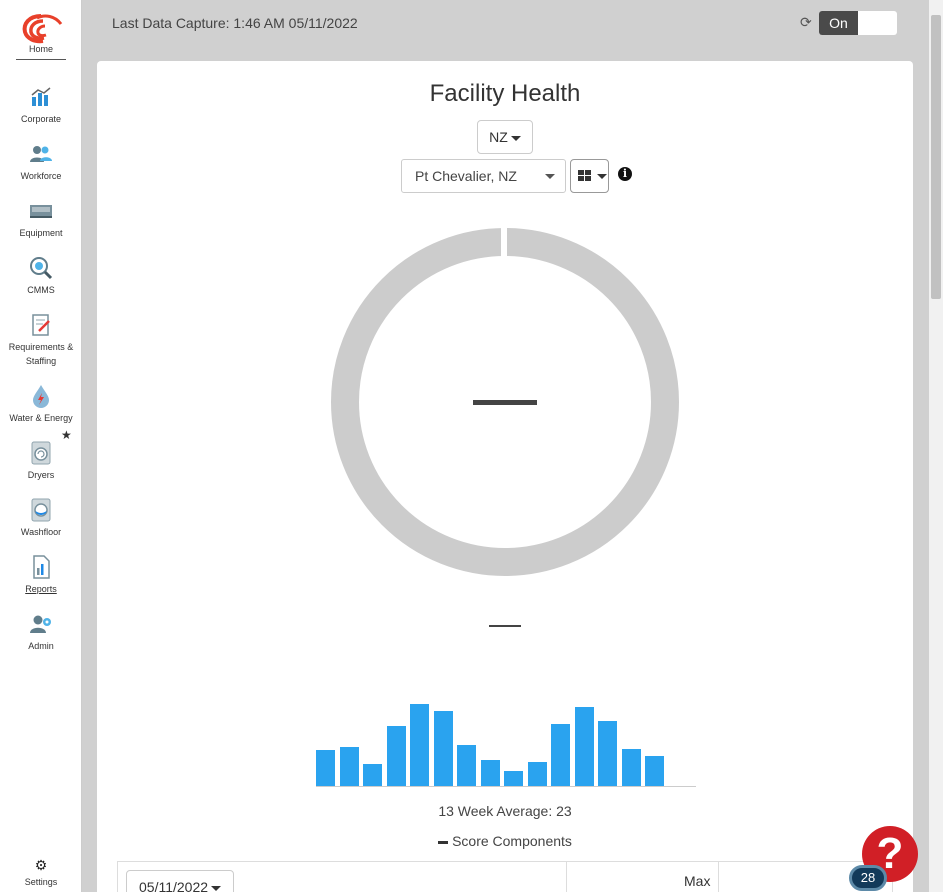 The image size is (943, 892). I want to click on score-components-toggle: Score Components, so click(505, 841).